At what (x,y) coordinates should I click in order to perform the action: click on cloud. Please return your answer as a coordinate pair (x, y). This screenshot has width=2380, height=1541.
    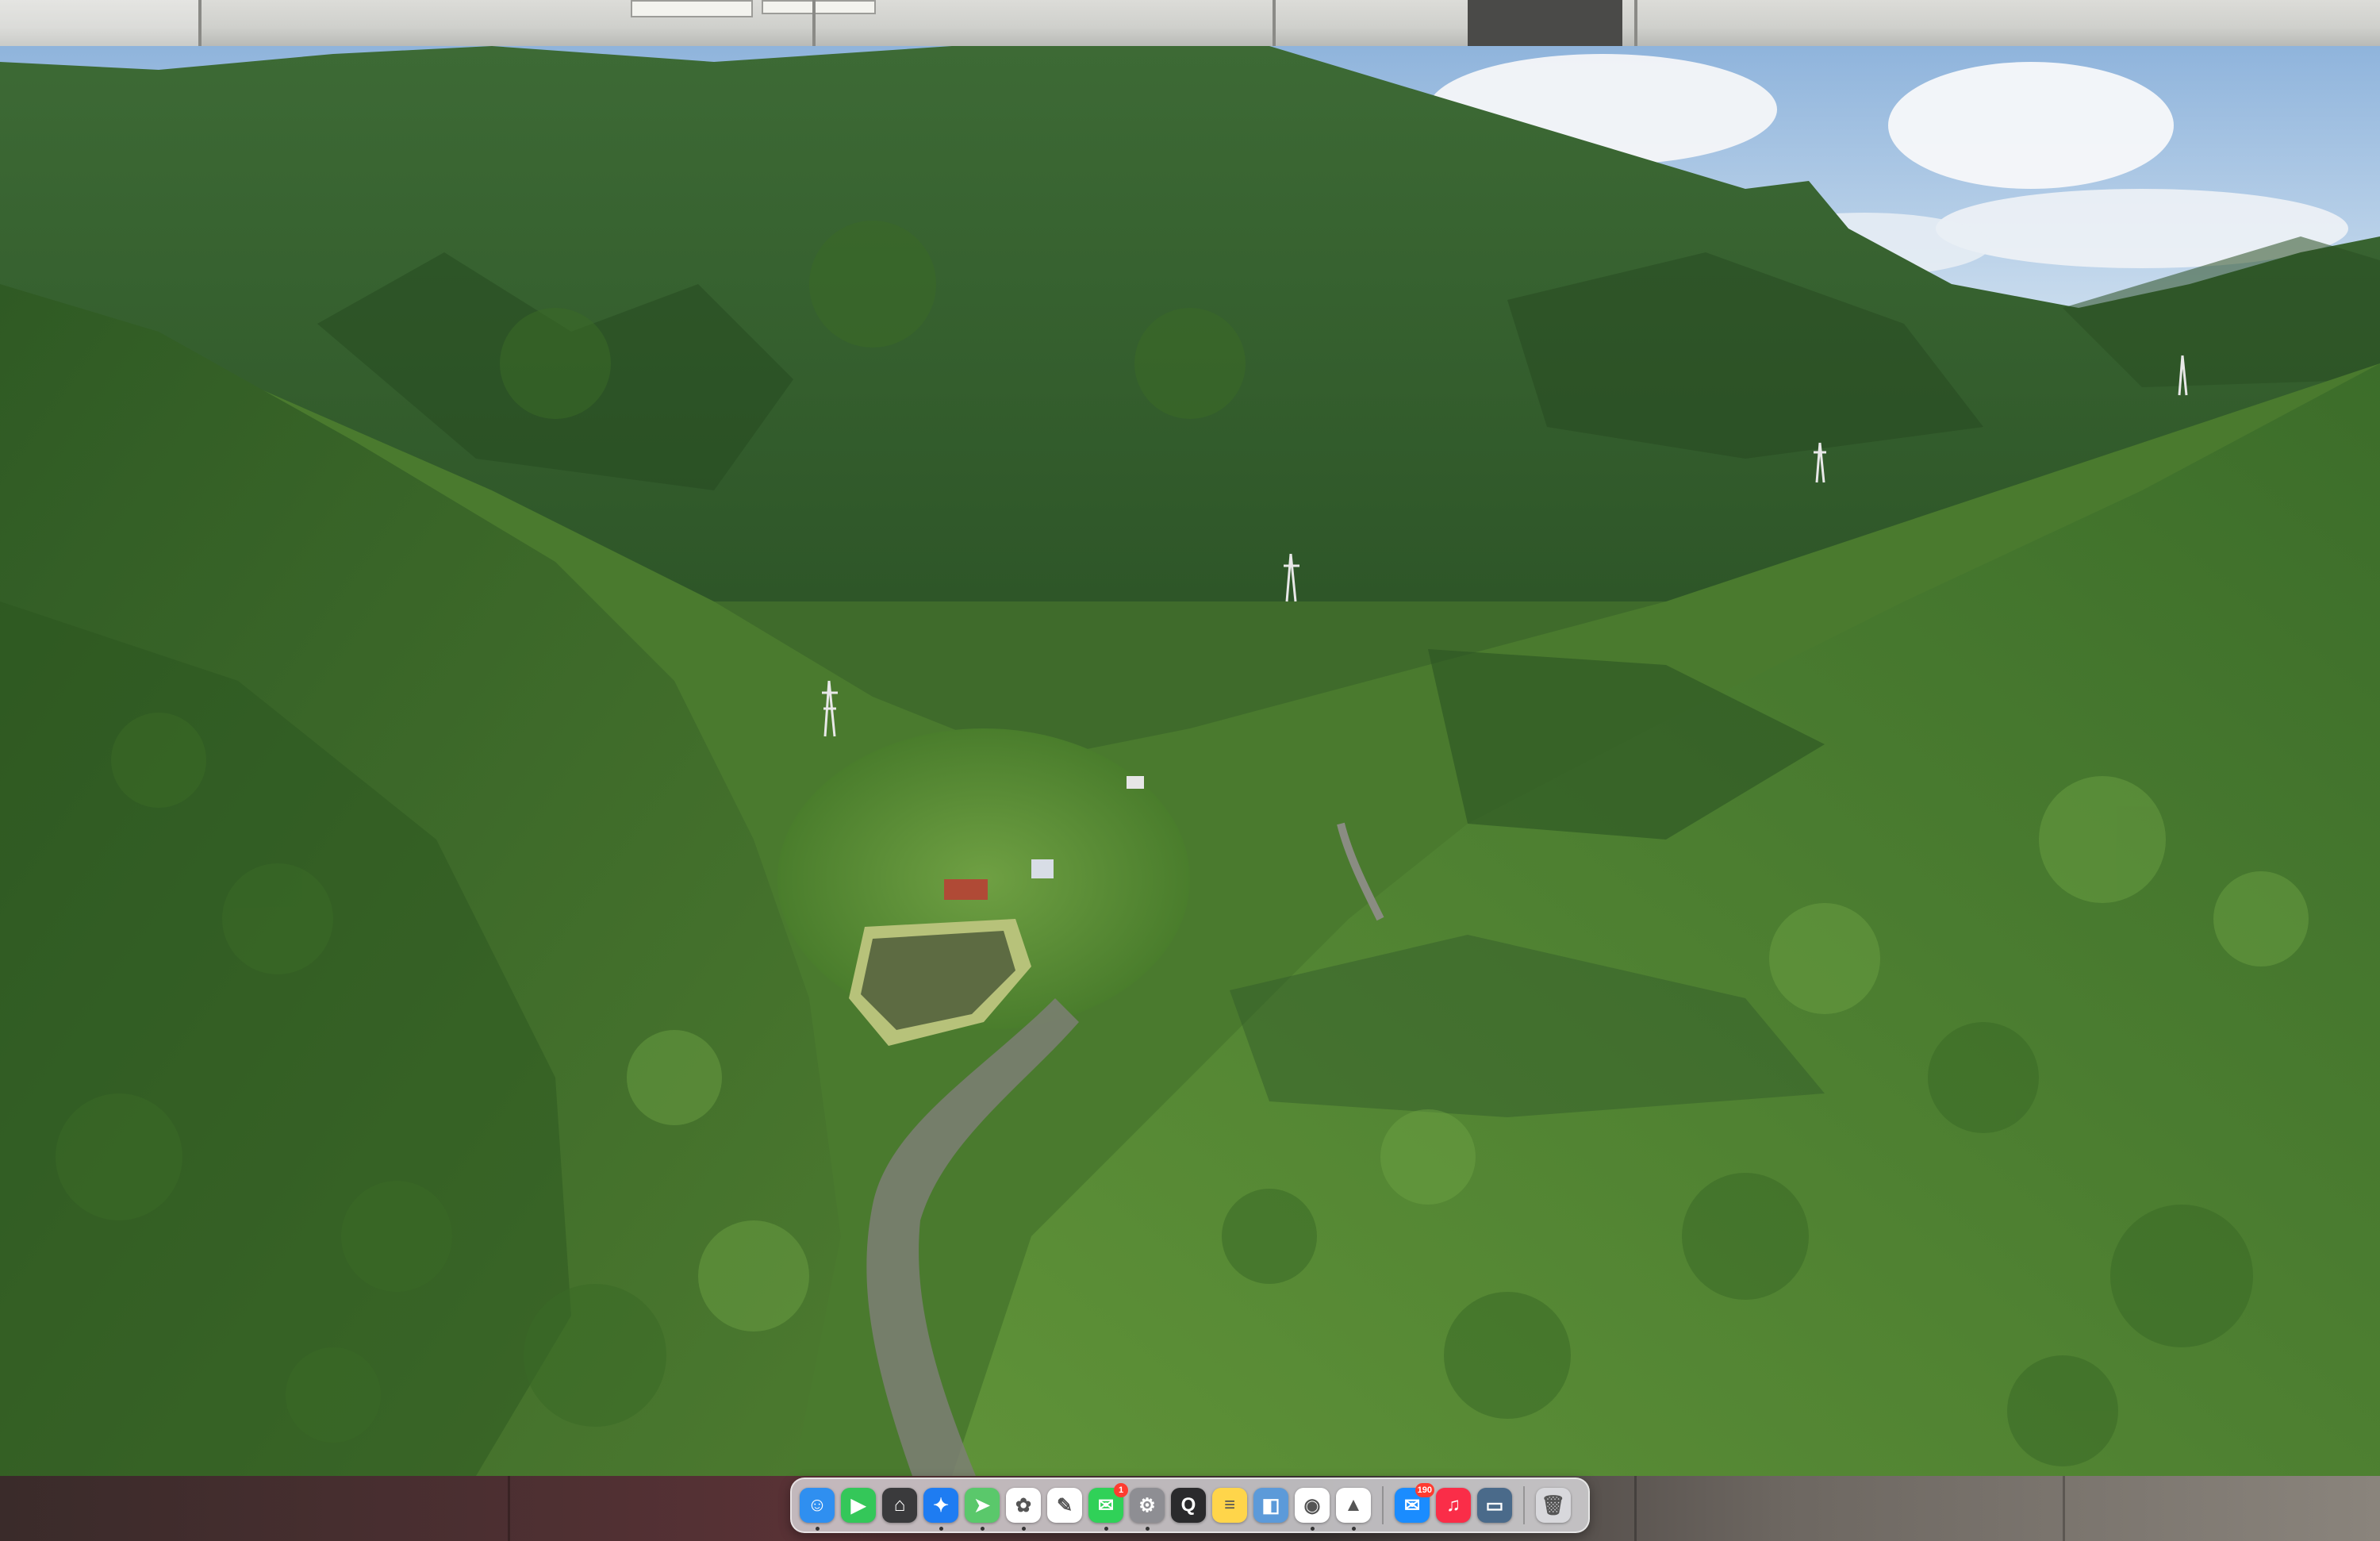
    Looking at the image, I should click on (2031, 126).